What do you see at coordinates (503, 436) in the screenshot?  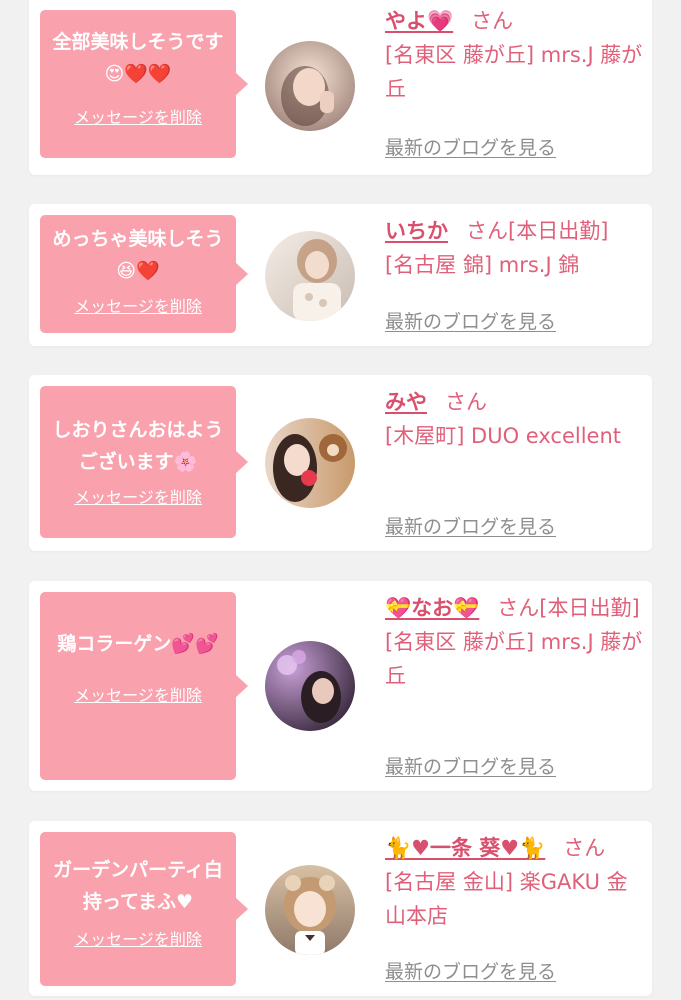 I see `shop-info: [木屋町] DUO excellent` at bounding box center [503, 436].